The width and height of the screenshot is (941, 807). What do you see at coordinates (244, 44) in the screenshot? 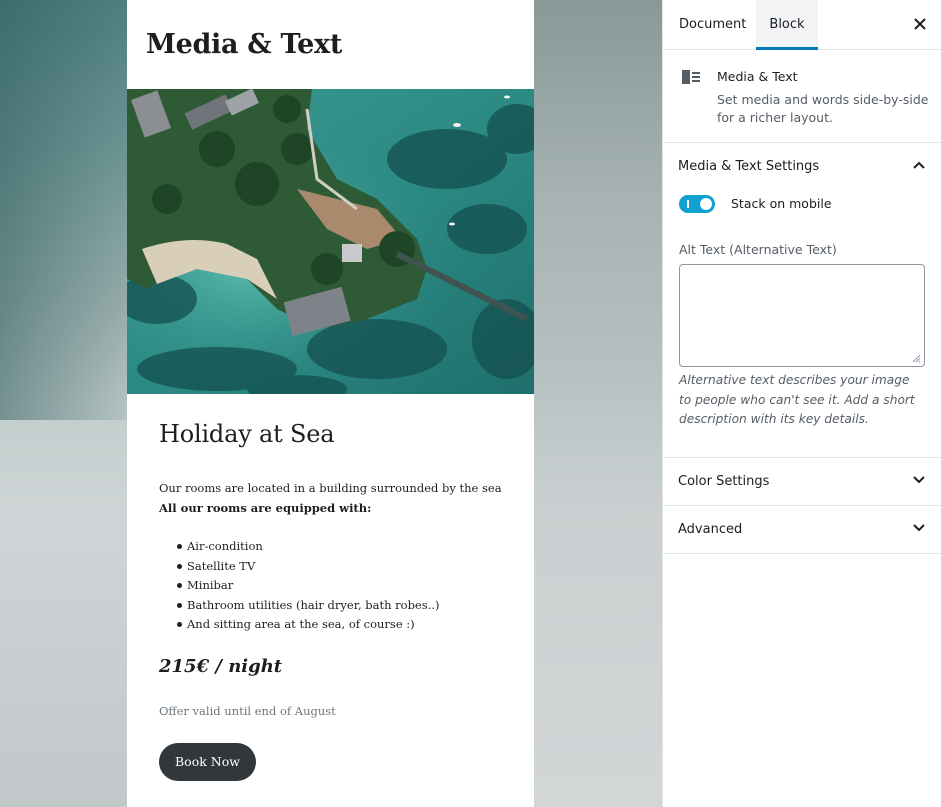
I see `post-title: Media & Text` at bounding box center [244, 44].